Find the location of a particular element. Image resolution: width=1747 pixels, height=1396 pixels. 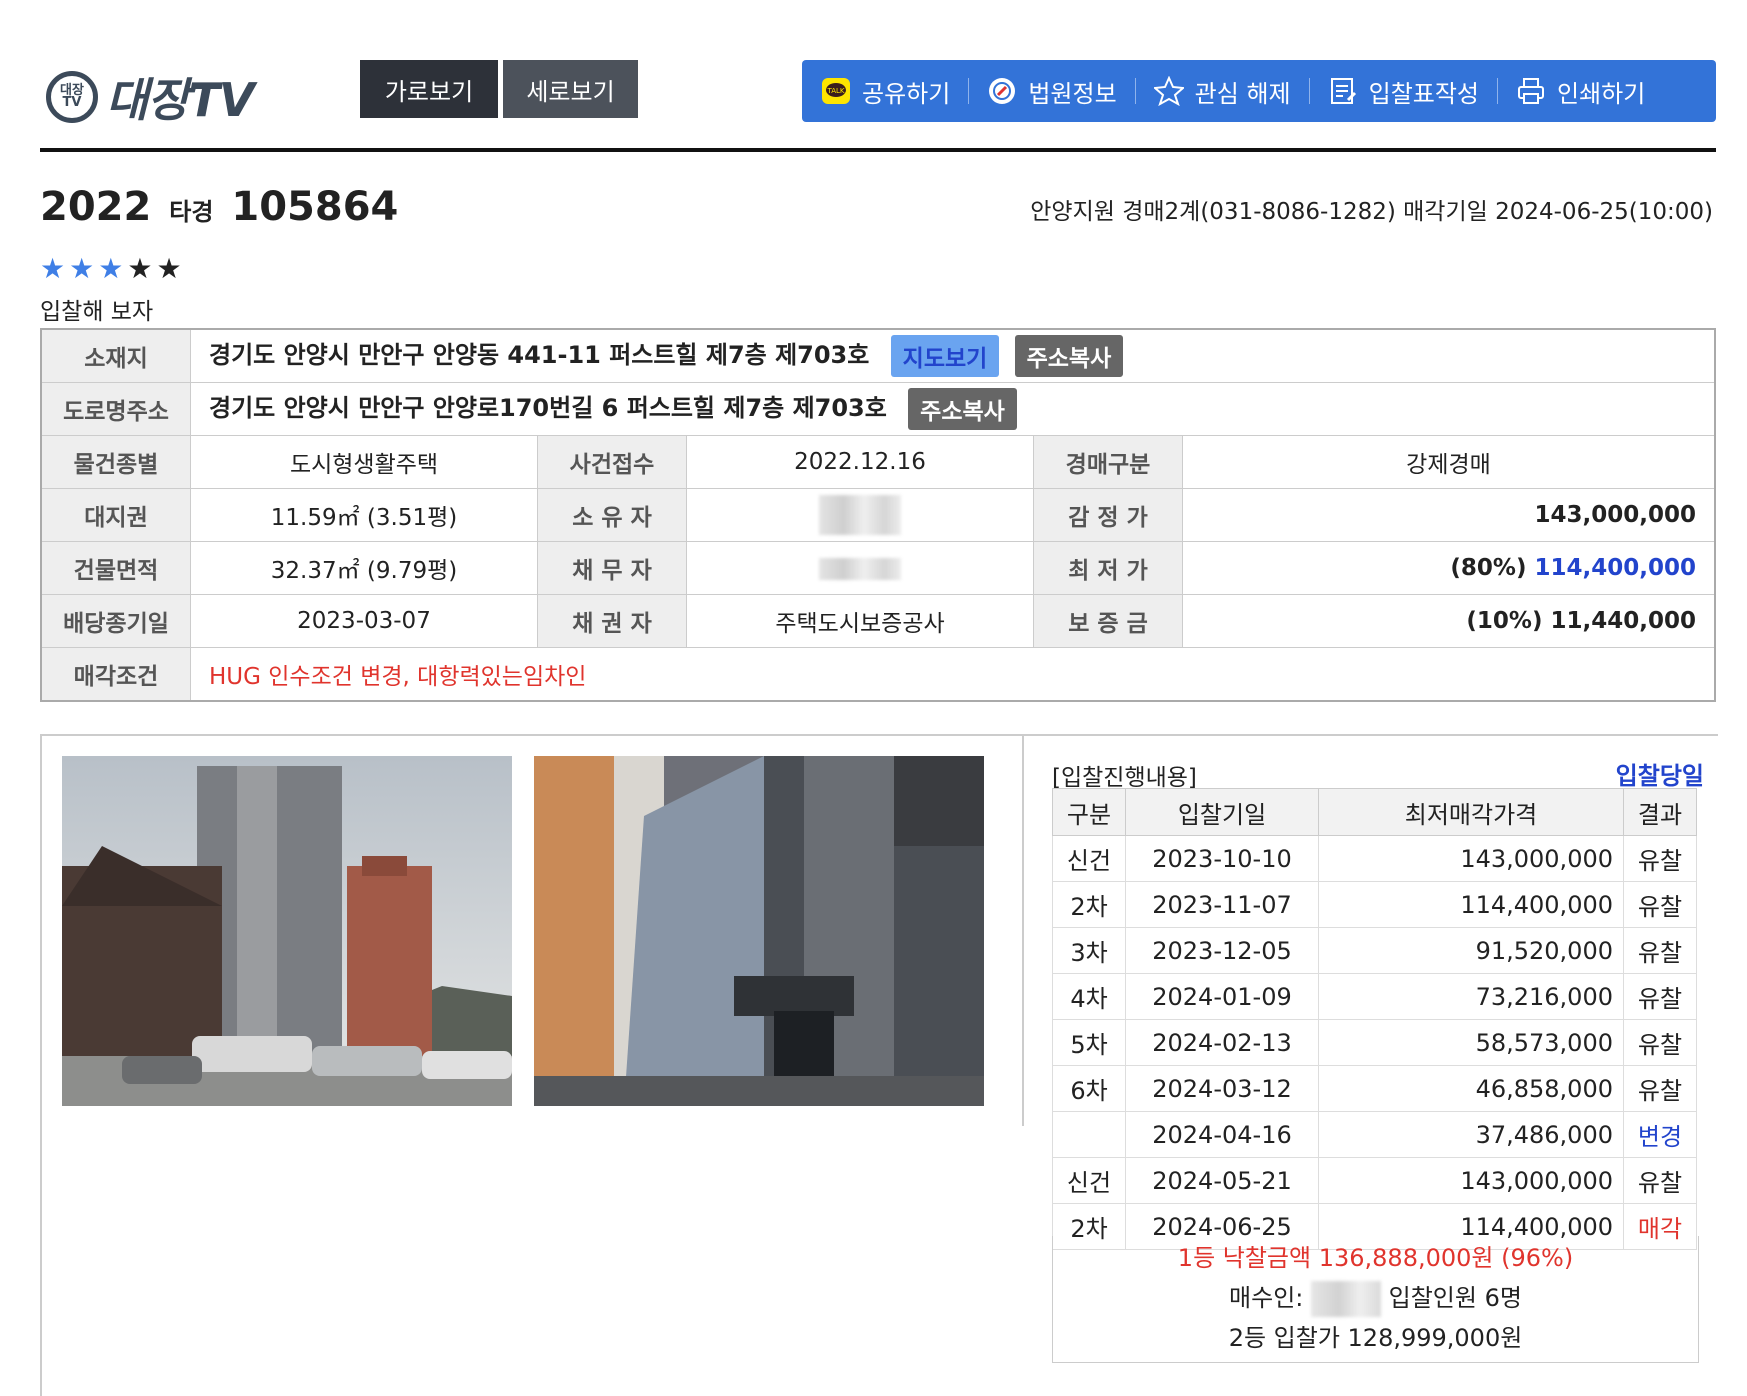

col-min-price: 최저매각가격 is located at coordinates (1471, 812).